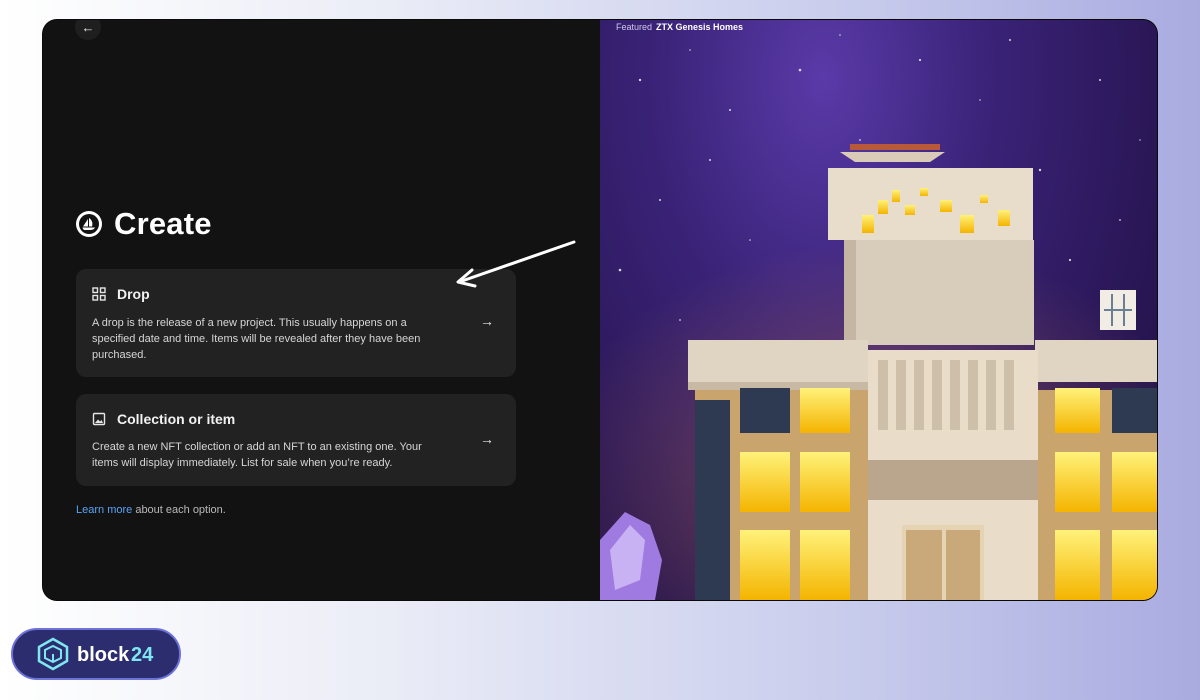 Image resolution: width=1200 pixels, height=700 pixels. I want to click on back-button: ←, so click(88, 30).